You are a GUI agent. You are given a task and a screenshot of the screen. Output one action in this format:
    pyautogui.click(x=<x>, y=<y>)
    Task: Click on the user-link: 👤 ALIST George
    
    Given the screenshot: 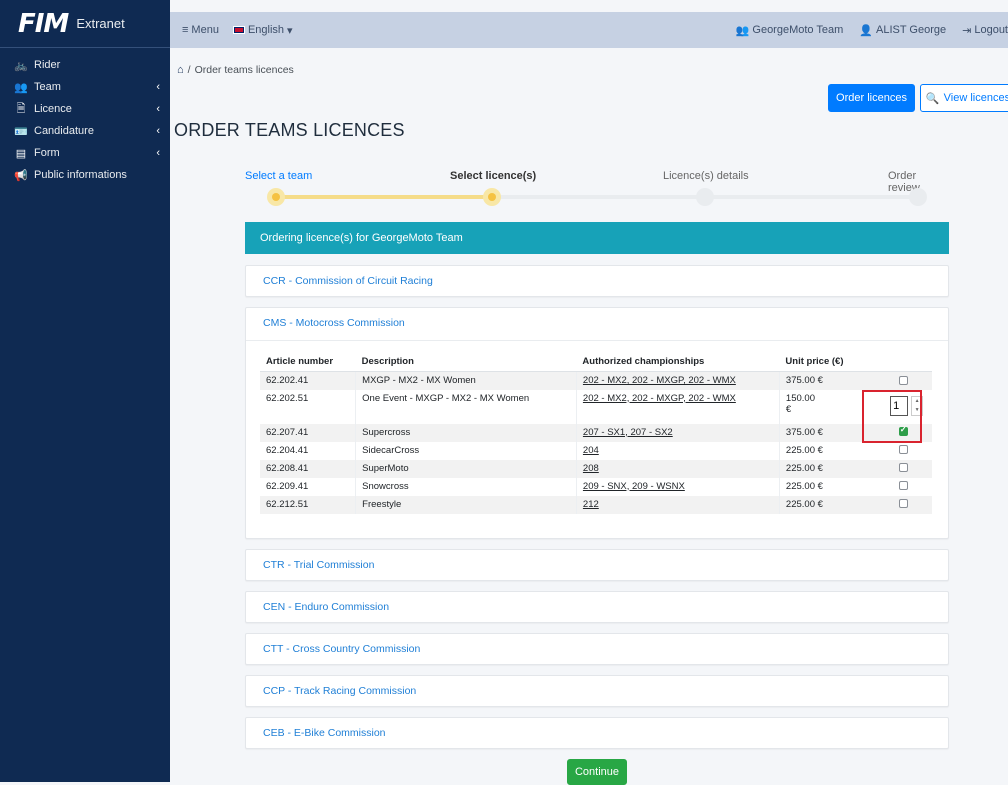 What is the action you would take?
    pyautogui.click(x=902, y=30)
    